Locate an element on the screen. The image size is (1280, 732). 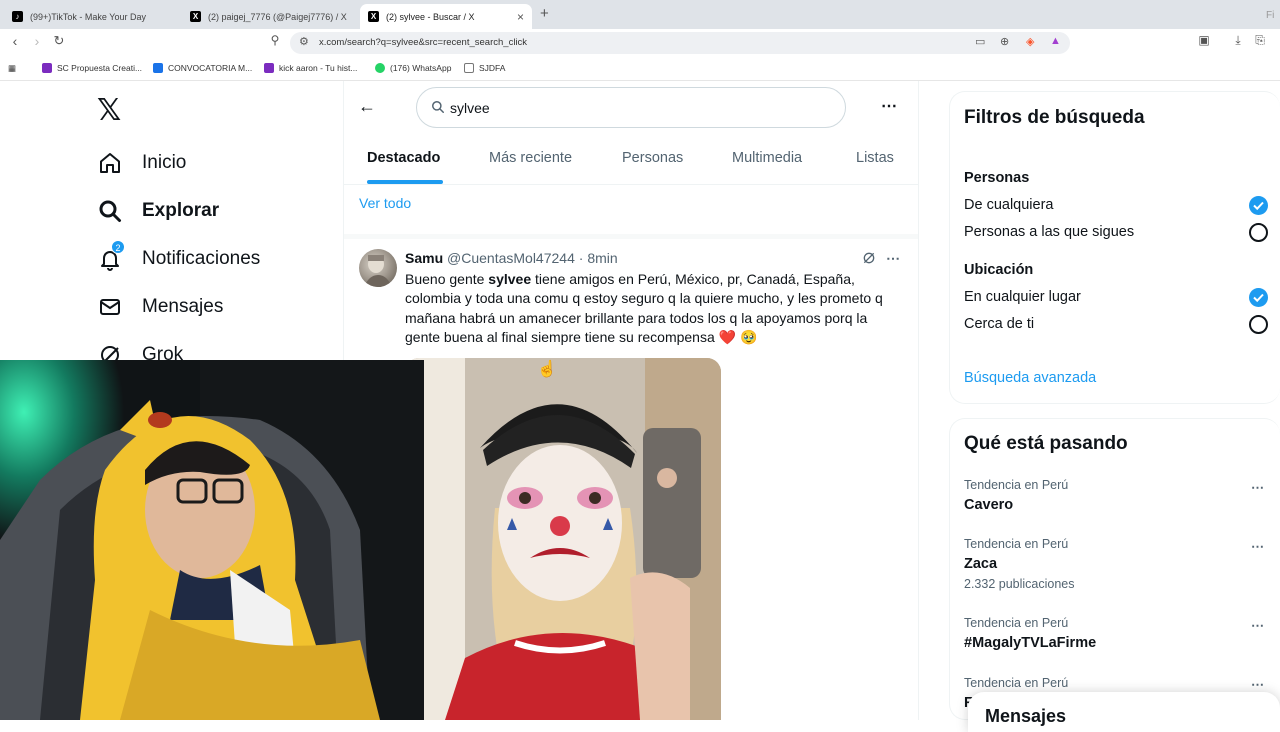
back-icon: ‹ is located at coordinates (15, 41).